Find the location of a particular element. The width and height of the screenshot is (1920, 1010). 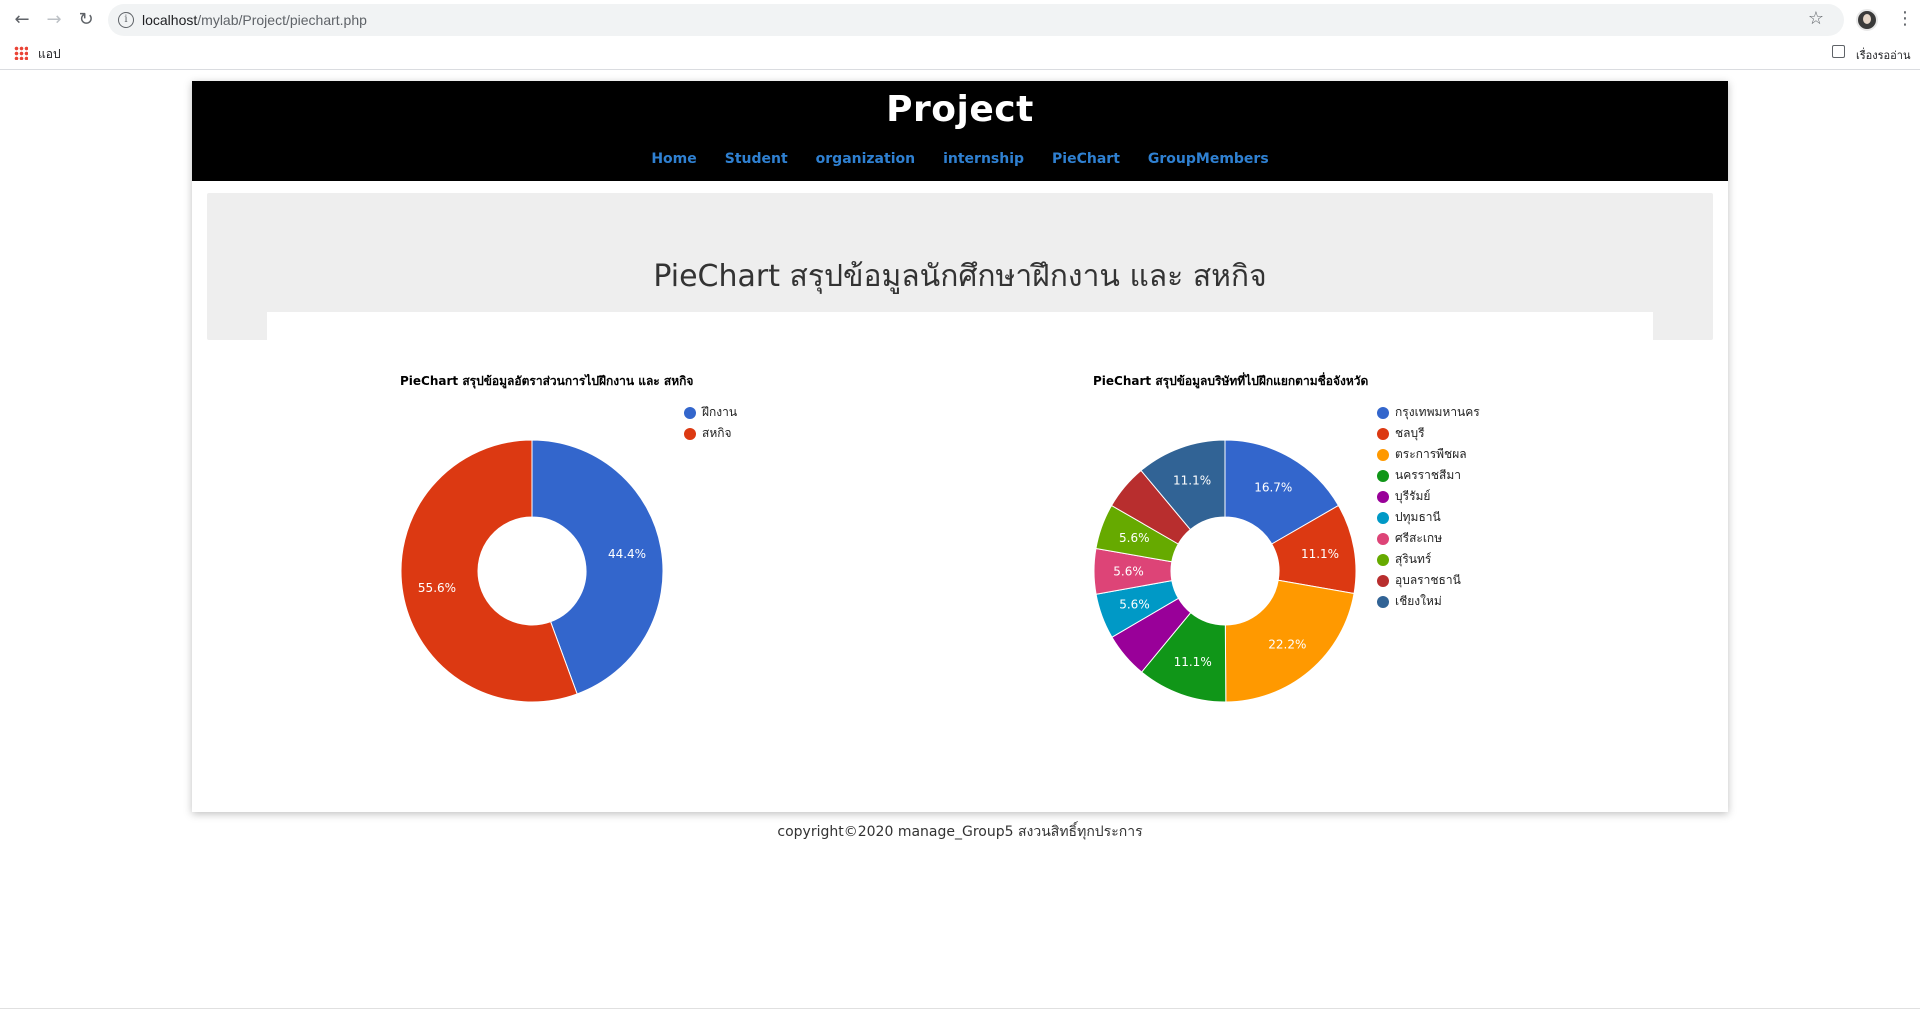

chart1-legend-item-1: สหกิจ is located at coordinates (710, 433).